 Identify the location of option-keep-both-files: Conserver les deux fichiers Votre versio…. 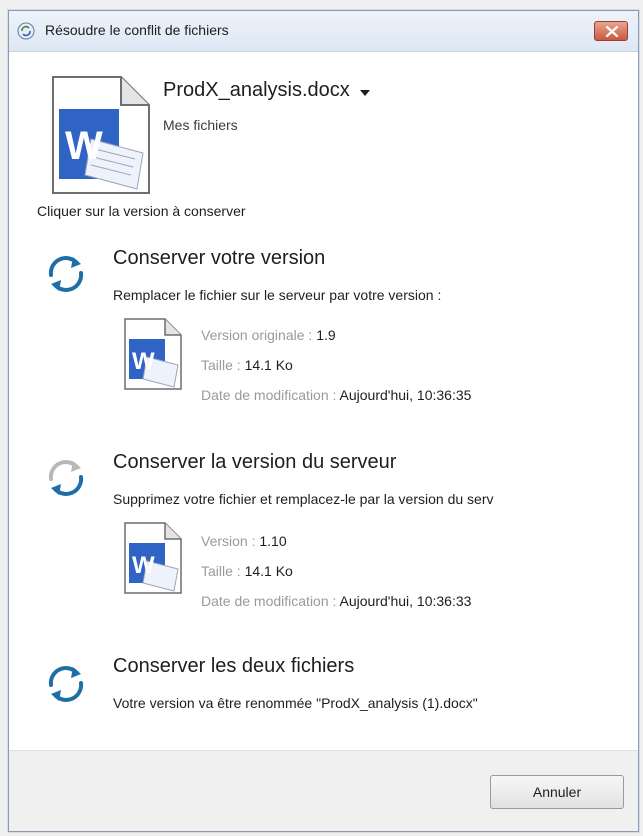
(323, 686).